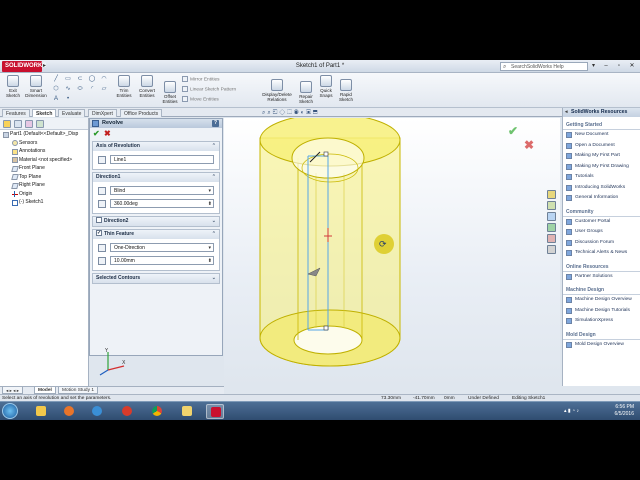 The width and height of the screenshot is (640, 480). Describe the element at coordinates (156, 146) in the screenshot. I see `axis-of-revolution-header: Axis of Revolution ⌃` at that location.